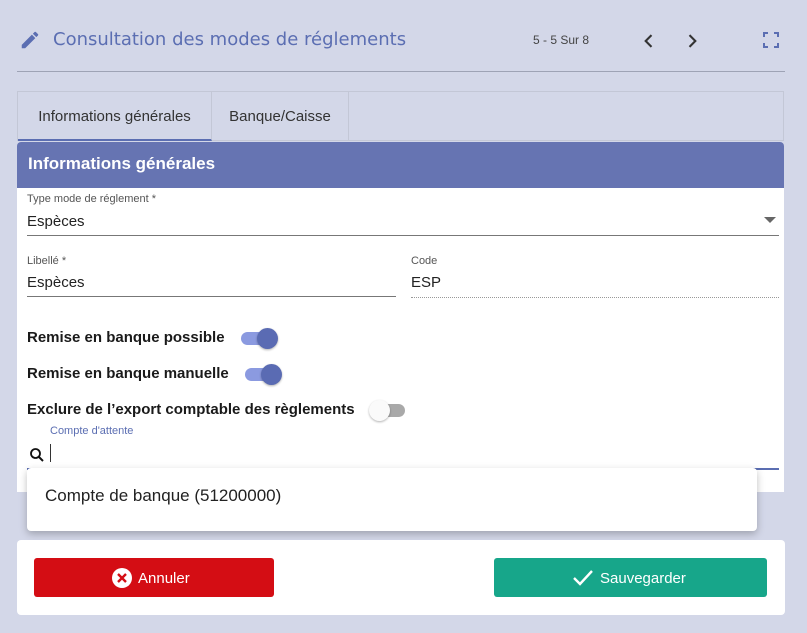 The height and width of the screenshot is (633, 807). What do you see at coordinates (424, 261) in the screenshot?
I see `code-field-label: Code` at bounding box center [424, 261].